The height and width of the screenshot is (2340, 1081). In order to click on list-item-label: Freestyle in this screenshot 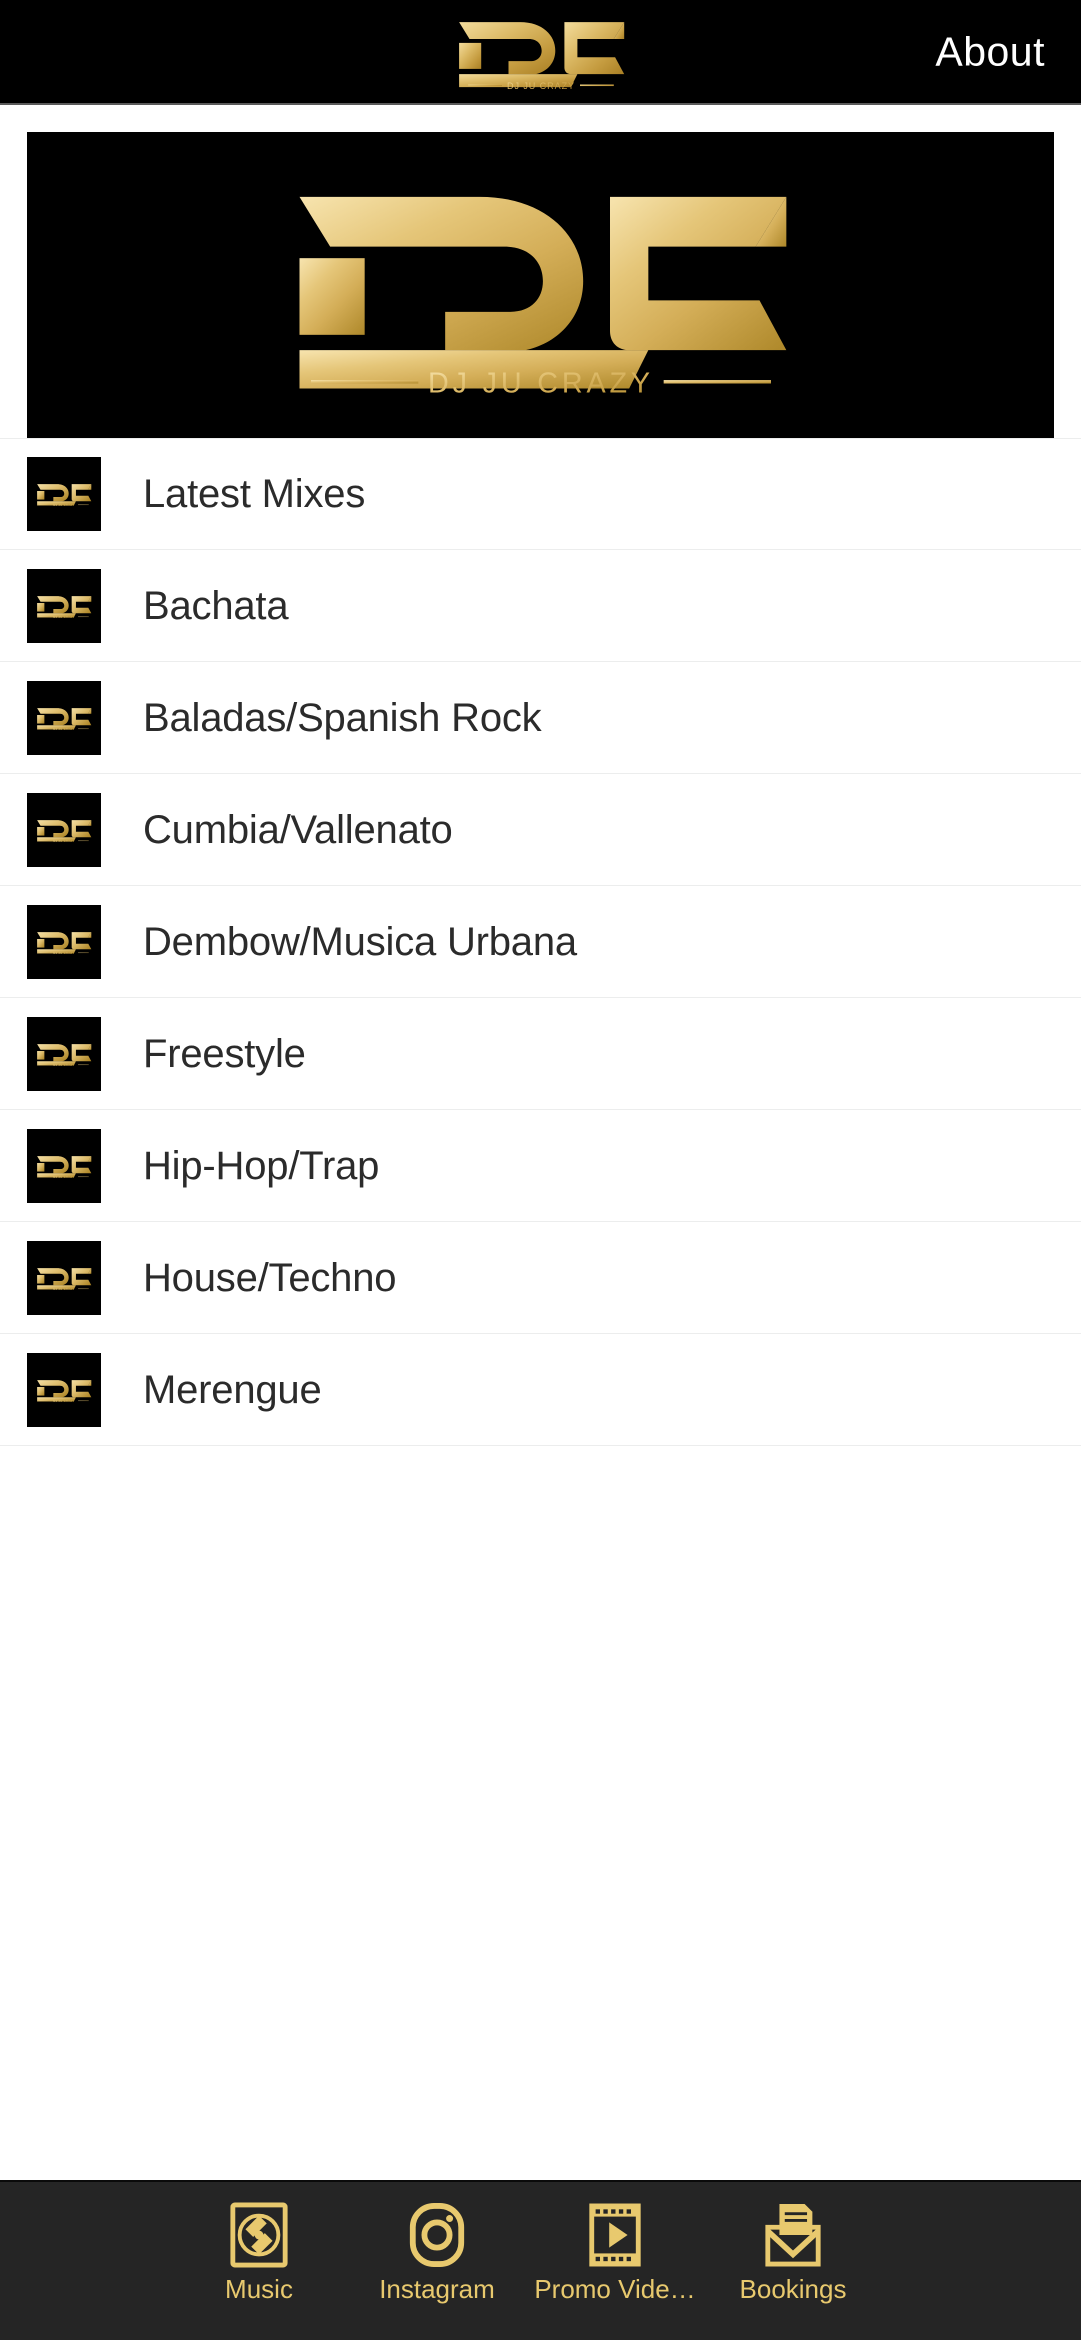, I will do `click(224, 1053)`.